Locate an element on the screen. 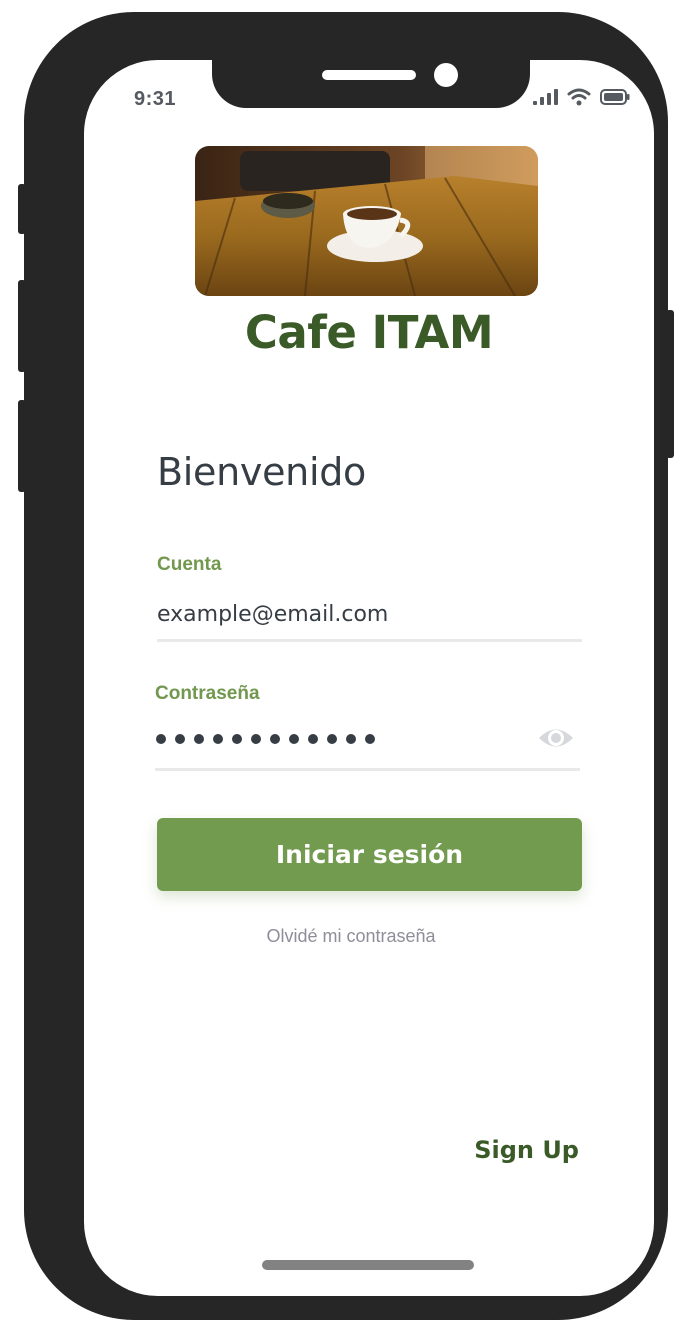  signup-link: Sign Up is located at coordinates (526, 1150).